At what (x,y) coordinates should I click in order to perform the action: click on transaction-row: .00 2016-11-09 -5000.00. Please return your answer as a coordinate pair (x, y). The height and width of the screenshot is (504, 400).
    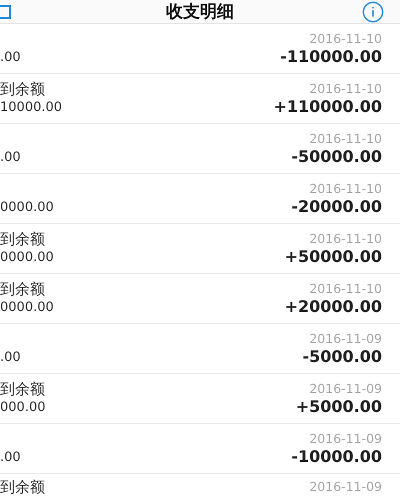
    Looking at the image, I should click on (200, 349).